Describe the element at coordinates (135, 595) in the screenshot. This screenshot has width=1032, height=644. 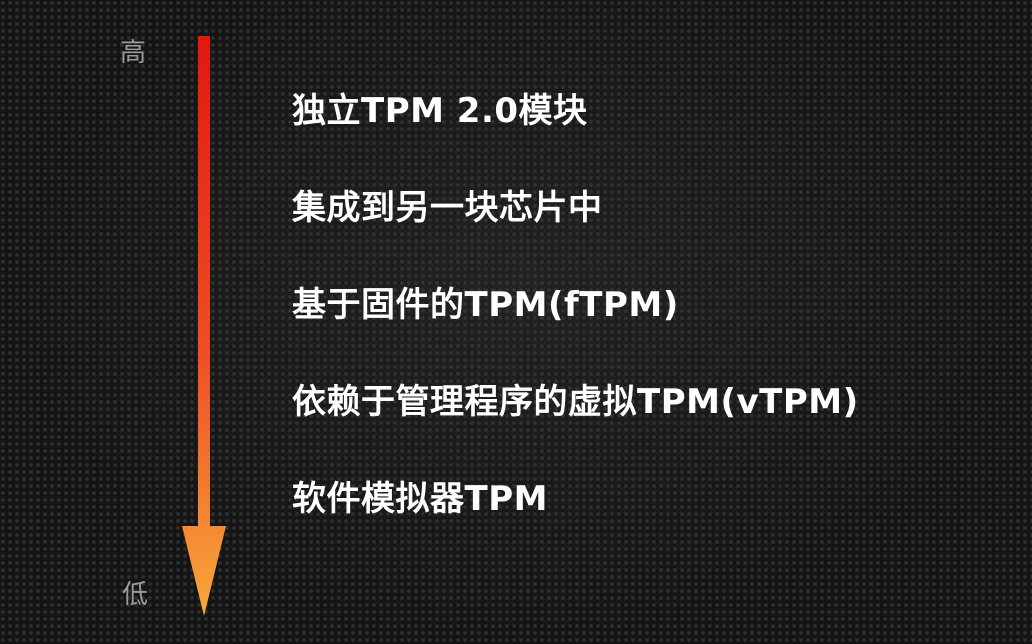
I see `low-label: 低` at that location.